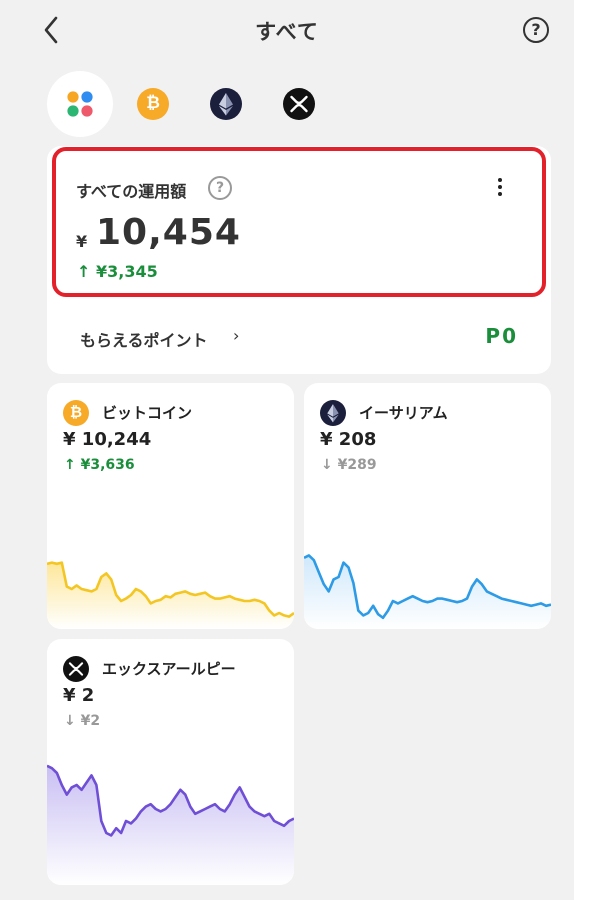 This screenshot has height=900, width=599. I want to click on asset-card-ethereum: イーサリアム ¥ 208 ↓ ¥289, so click(427, 506).